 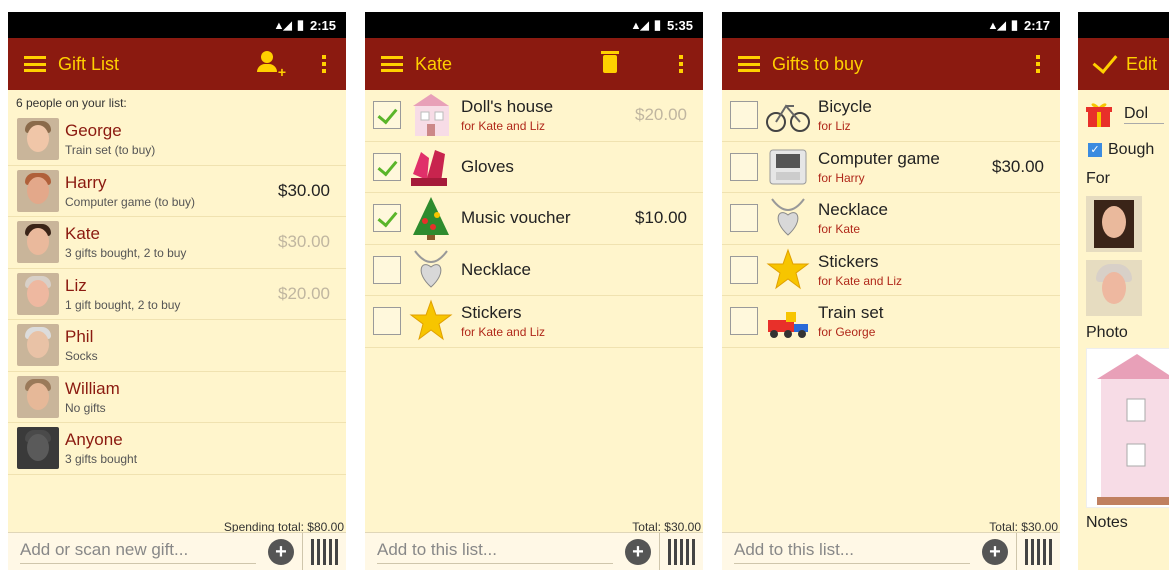 What do you see at coordinates (847, 332) in the screenshot?
I see `gift-recipients: for George` at bounding box center [847, 332].